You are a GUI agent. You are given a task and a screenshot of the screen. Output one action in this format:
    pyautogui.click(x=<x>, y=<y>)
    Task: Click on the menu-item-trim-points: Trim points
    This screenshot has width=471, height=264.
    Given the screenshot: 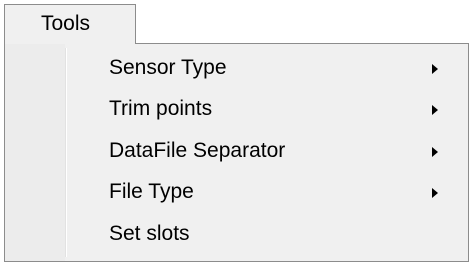 What is the action you would take?
    pyautogui.click(x=236, y=109)
    